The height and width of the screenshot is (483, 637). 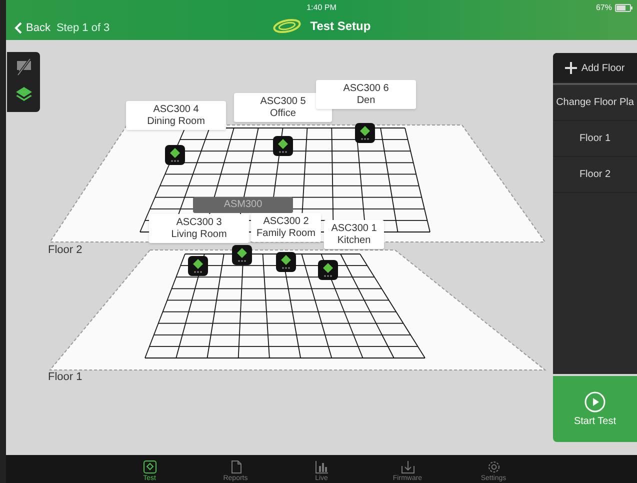 What do you see at coordinates (176, 121) in the screenshot?
I see `room-name: Dining Room` at bounding box center [176, 121].